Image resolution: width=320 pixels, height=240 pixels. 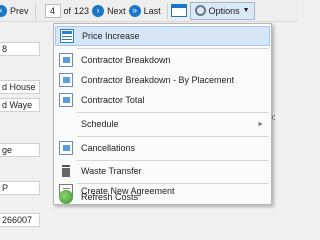 What do you see at coordinates (82, 10) in the screenshot?
I see `page-total: 123` at bounding box center [82, 10].